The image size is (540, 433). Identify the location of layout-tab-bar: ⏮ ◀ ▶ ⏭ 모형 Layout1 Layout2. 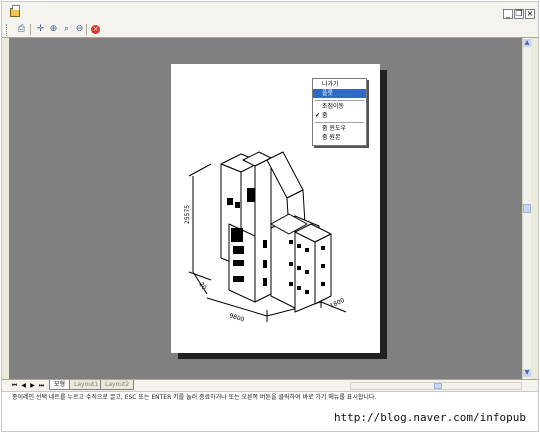
(270, 385).